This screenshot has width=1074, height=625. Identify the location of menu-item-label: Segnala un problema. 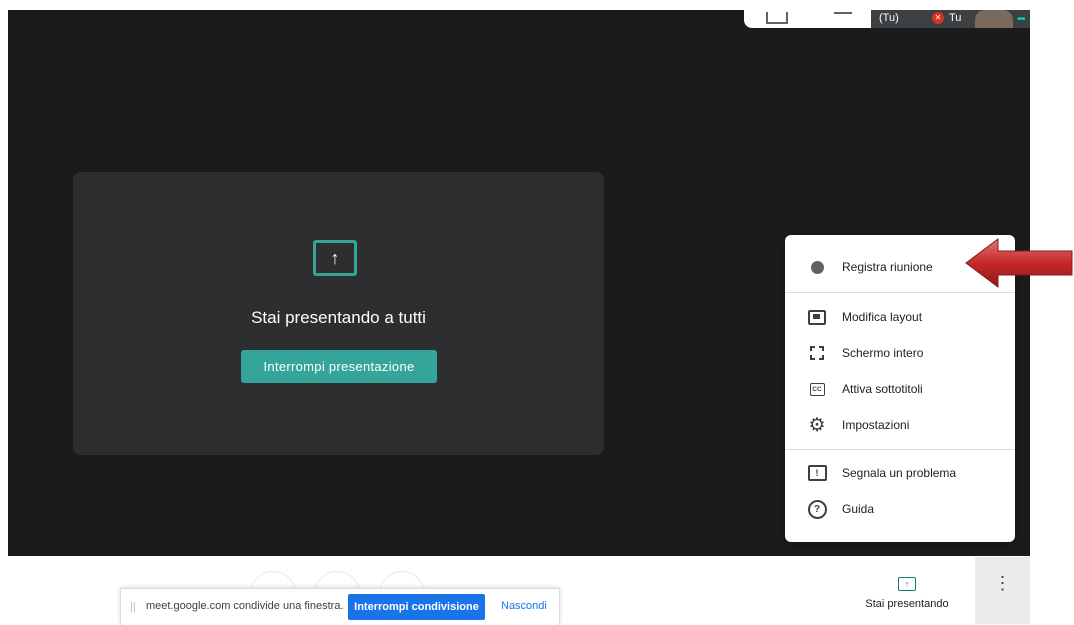
(899, 473).